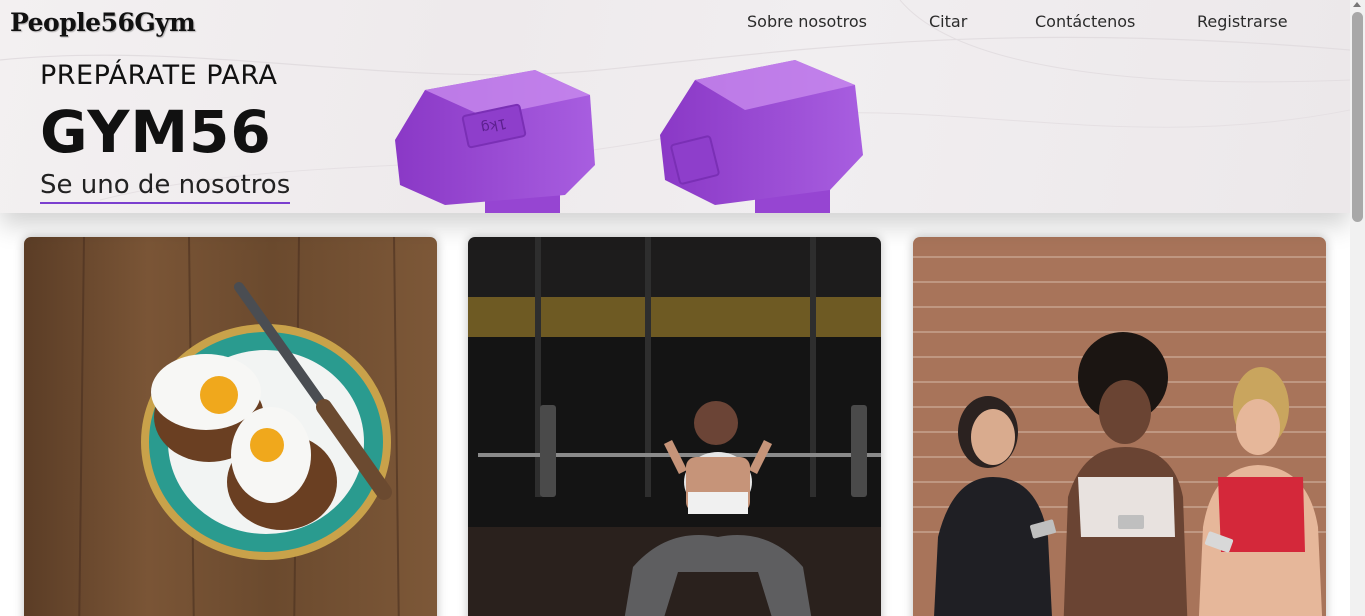  What do you see at coordinates (165, 186) in the screenshot?
I see `join-us-link: Se uno de nosotros` at bounding box center [165, 186].